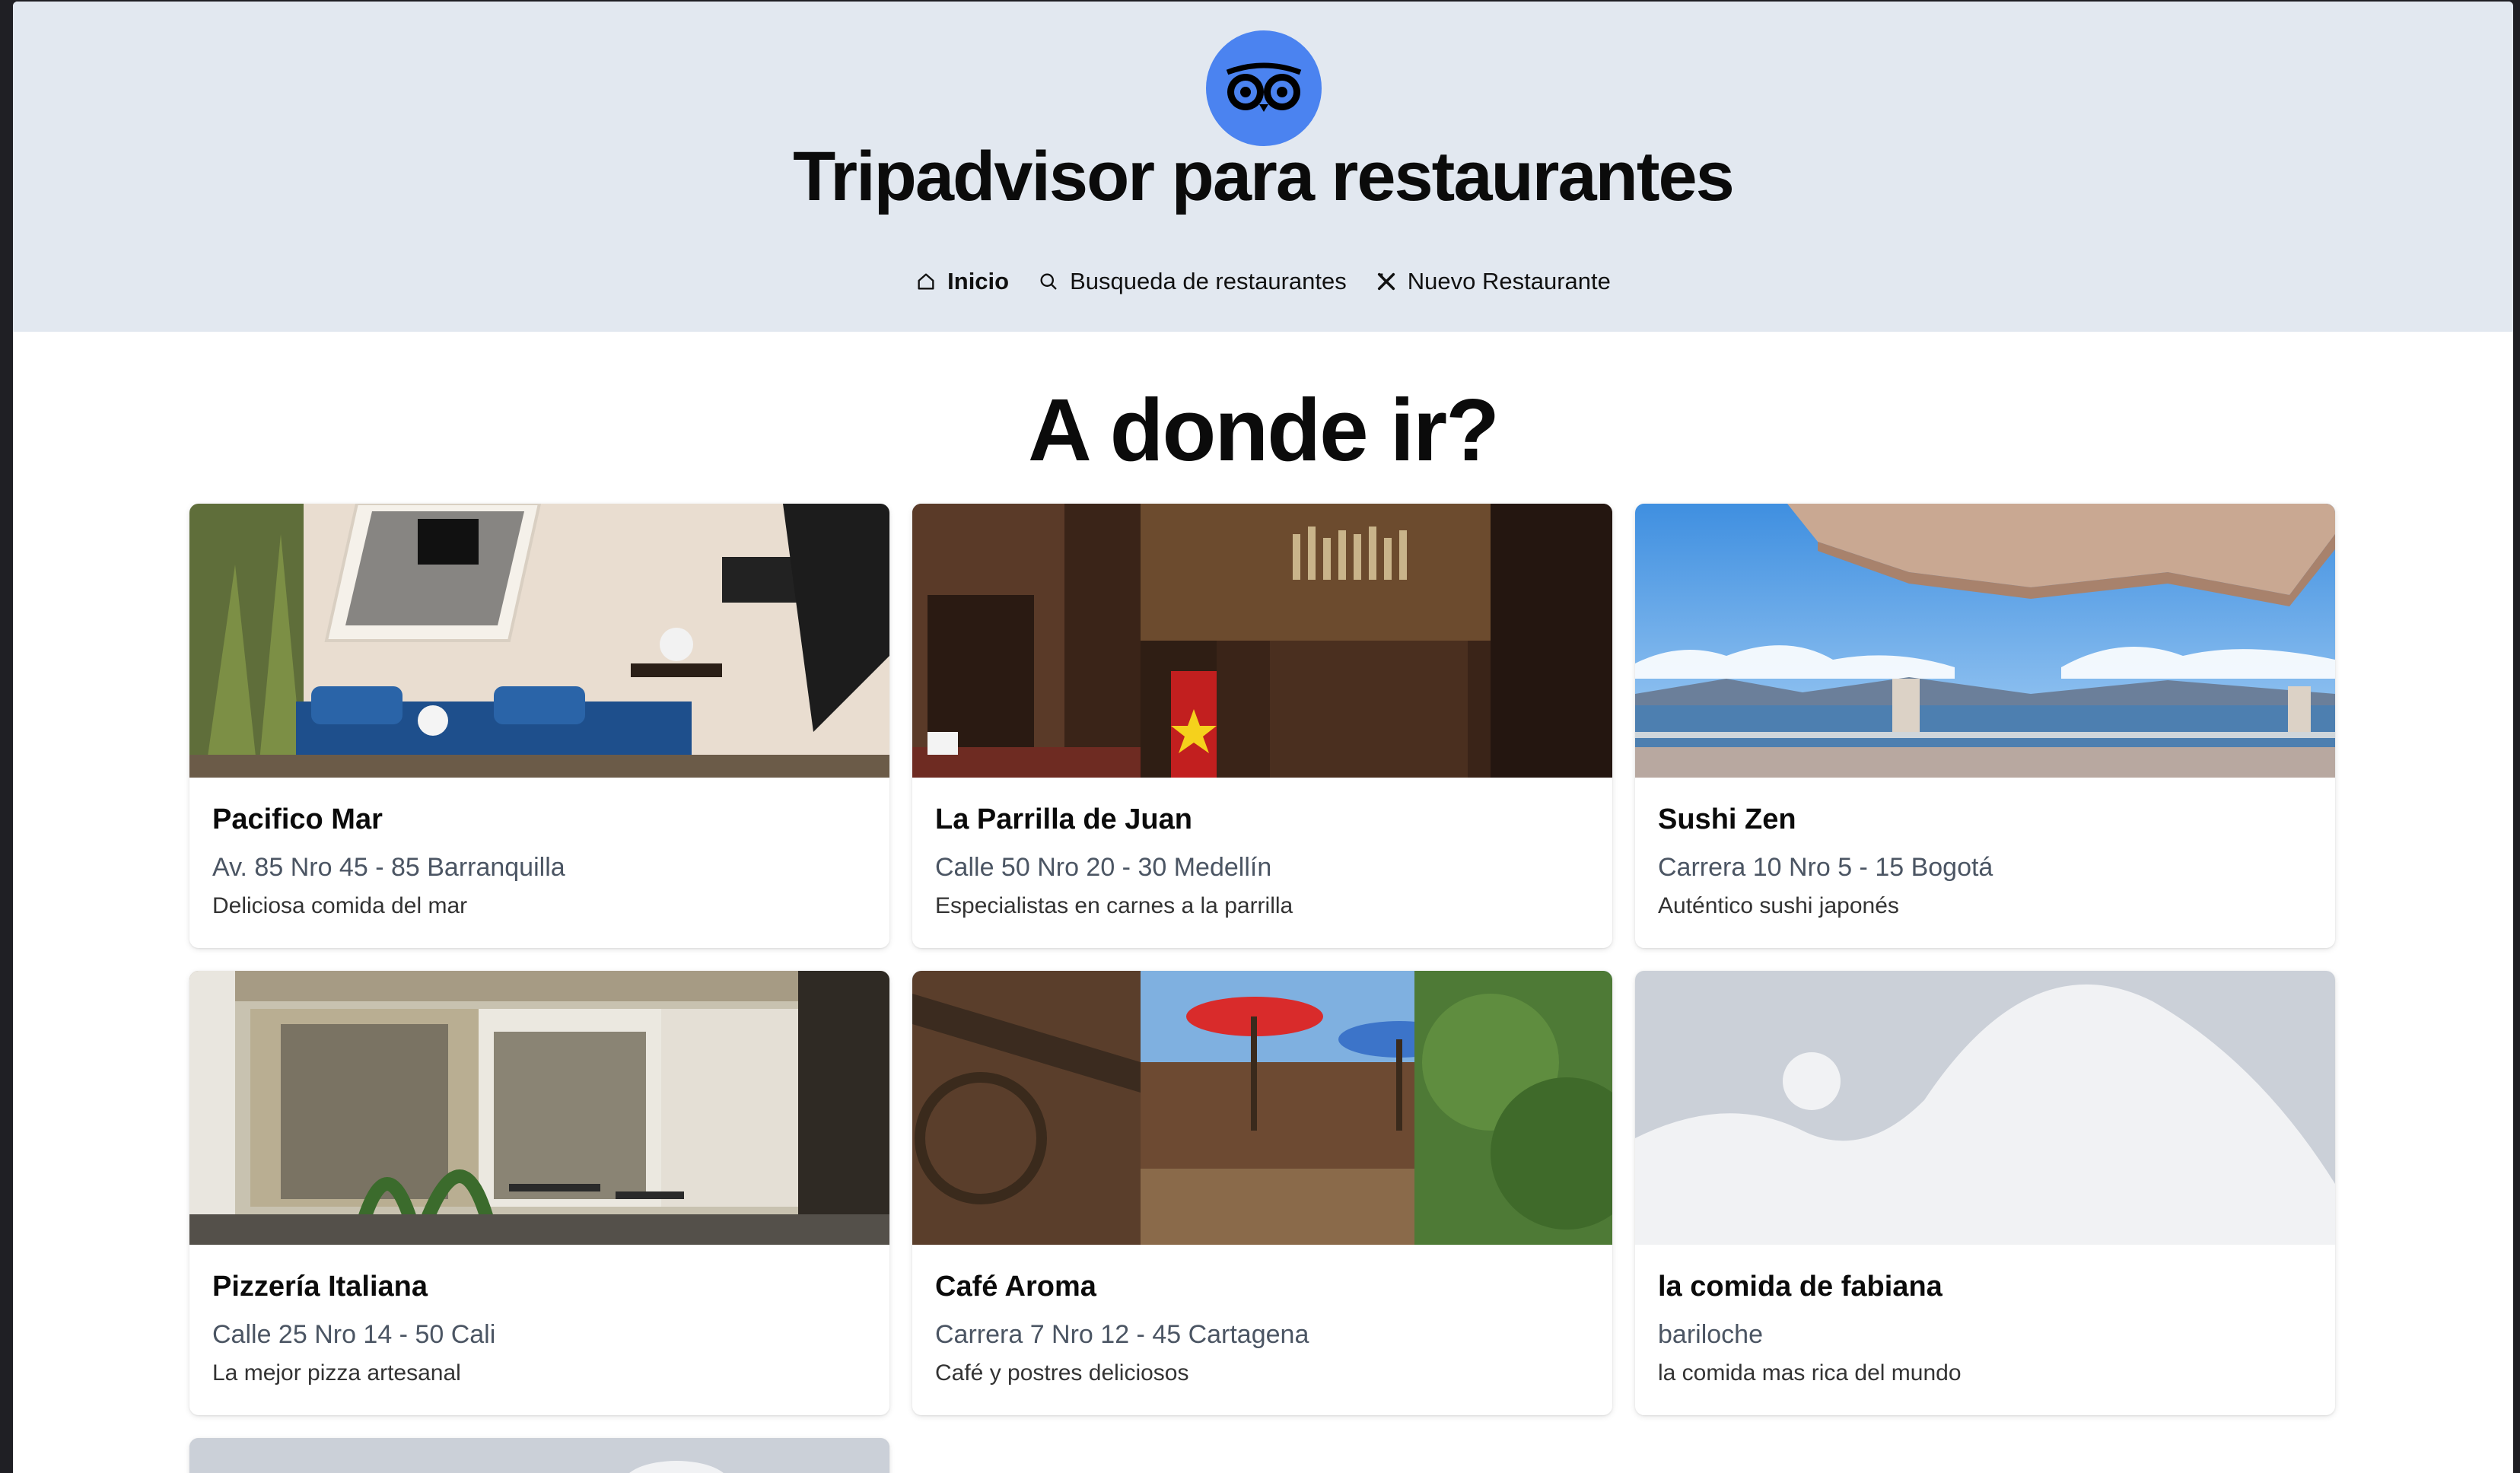 The height and width of the screenshot is (1473, 2520). What do you see at coordinates (354, 1334) in the screenshot?
I see `restaurant-address: Calle 25 Nro 14 - 50 Cali` at bounding box center [354, 1334].